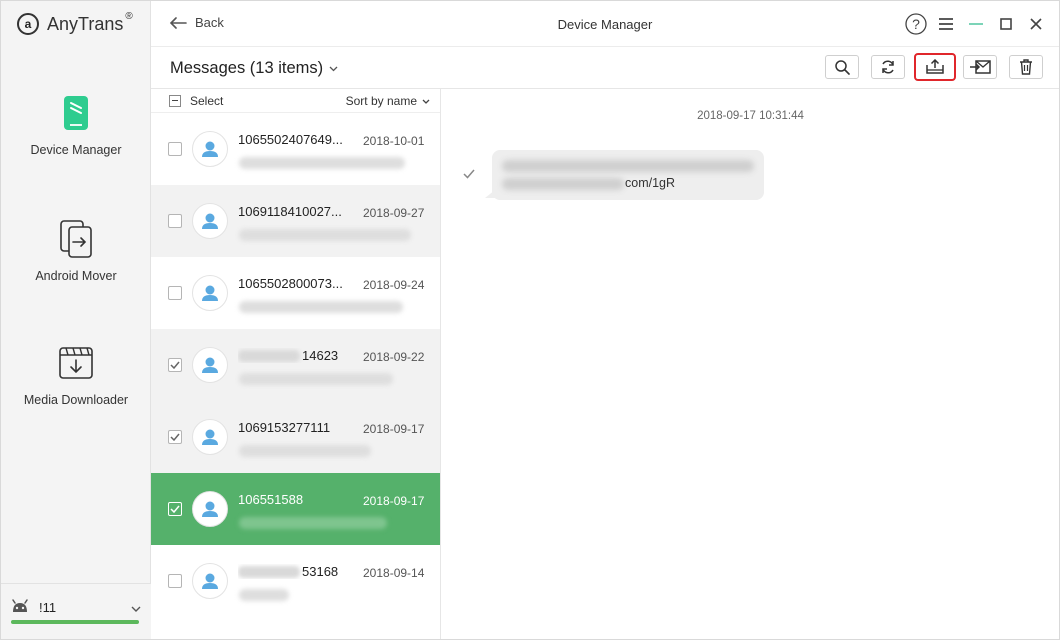 The image size is (1060, 640). Describe the element at coordinates (76, 611) in the screenshot. I see `device-selector: !11` at that location.